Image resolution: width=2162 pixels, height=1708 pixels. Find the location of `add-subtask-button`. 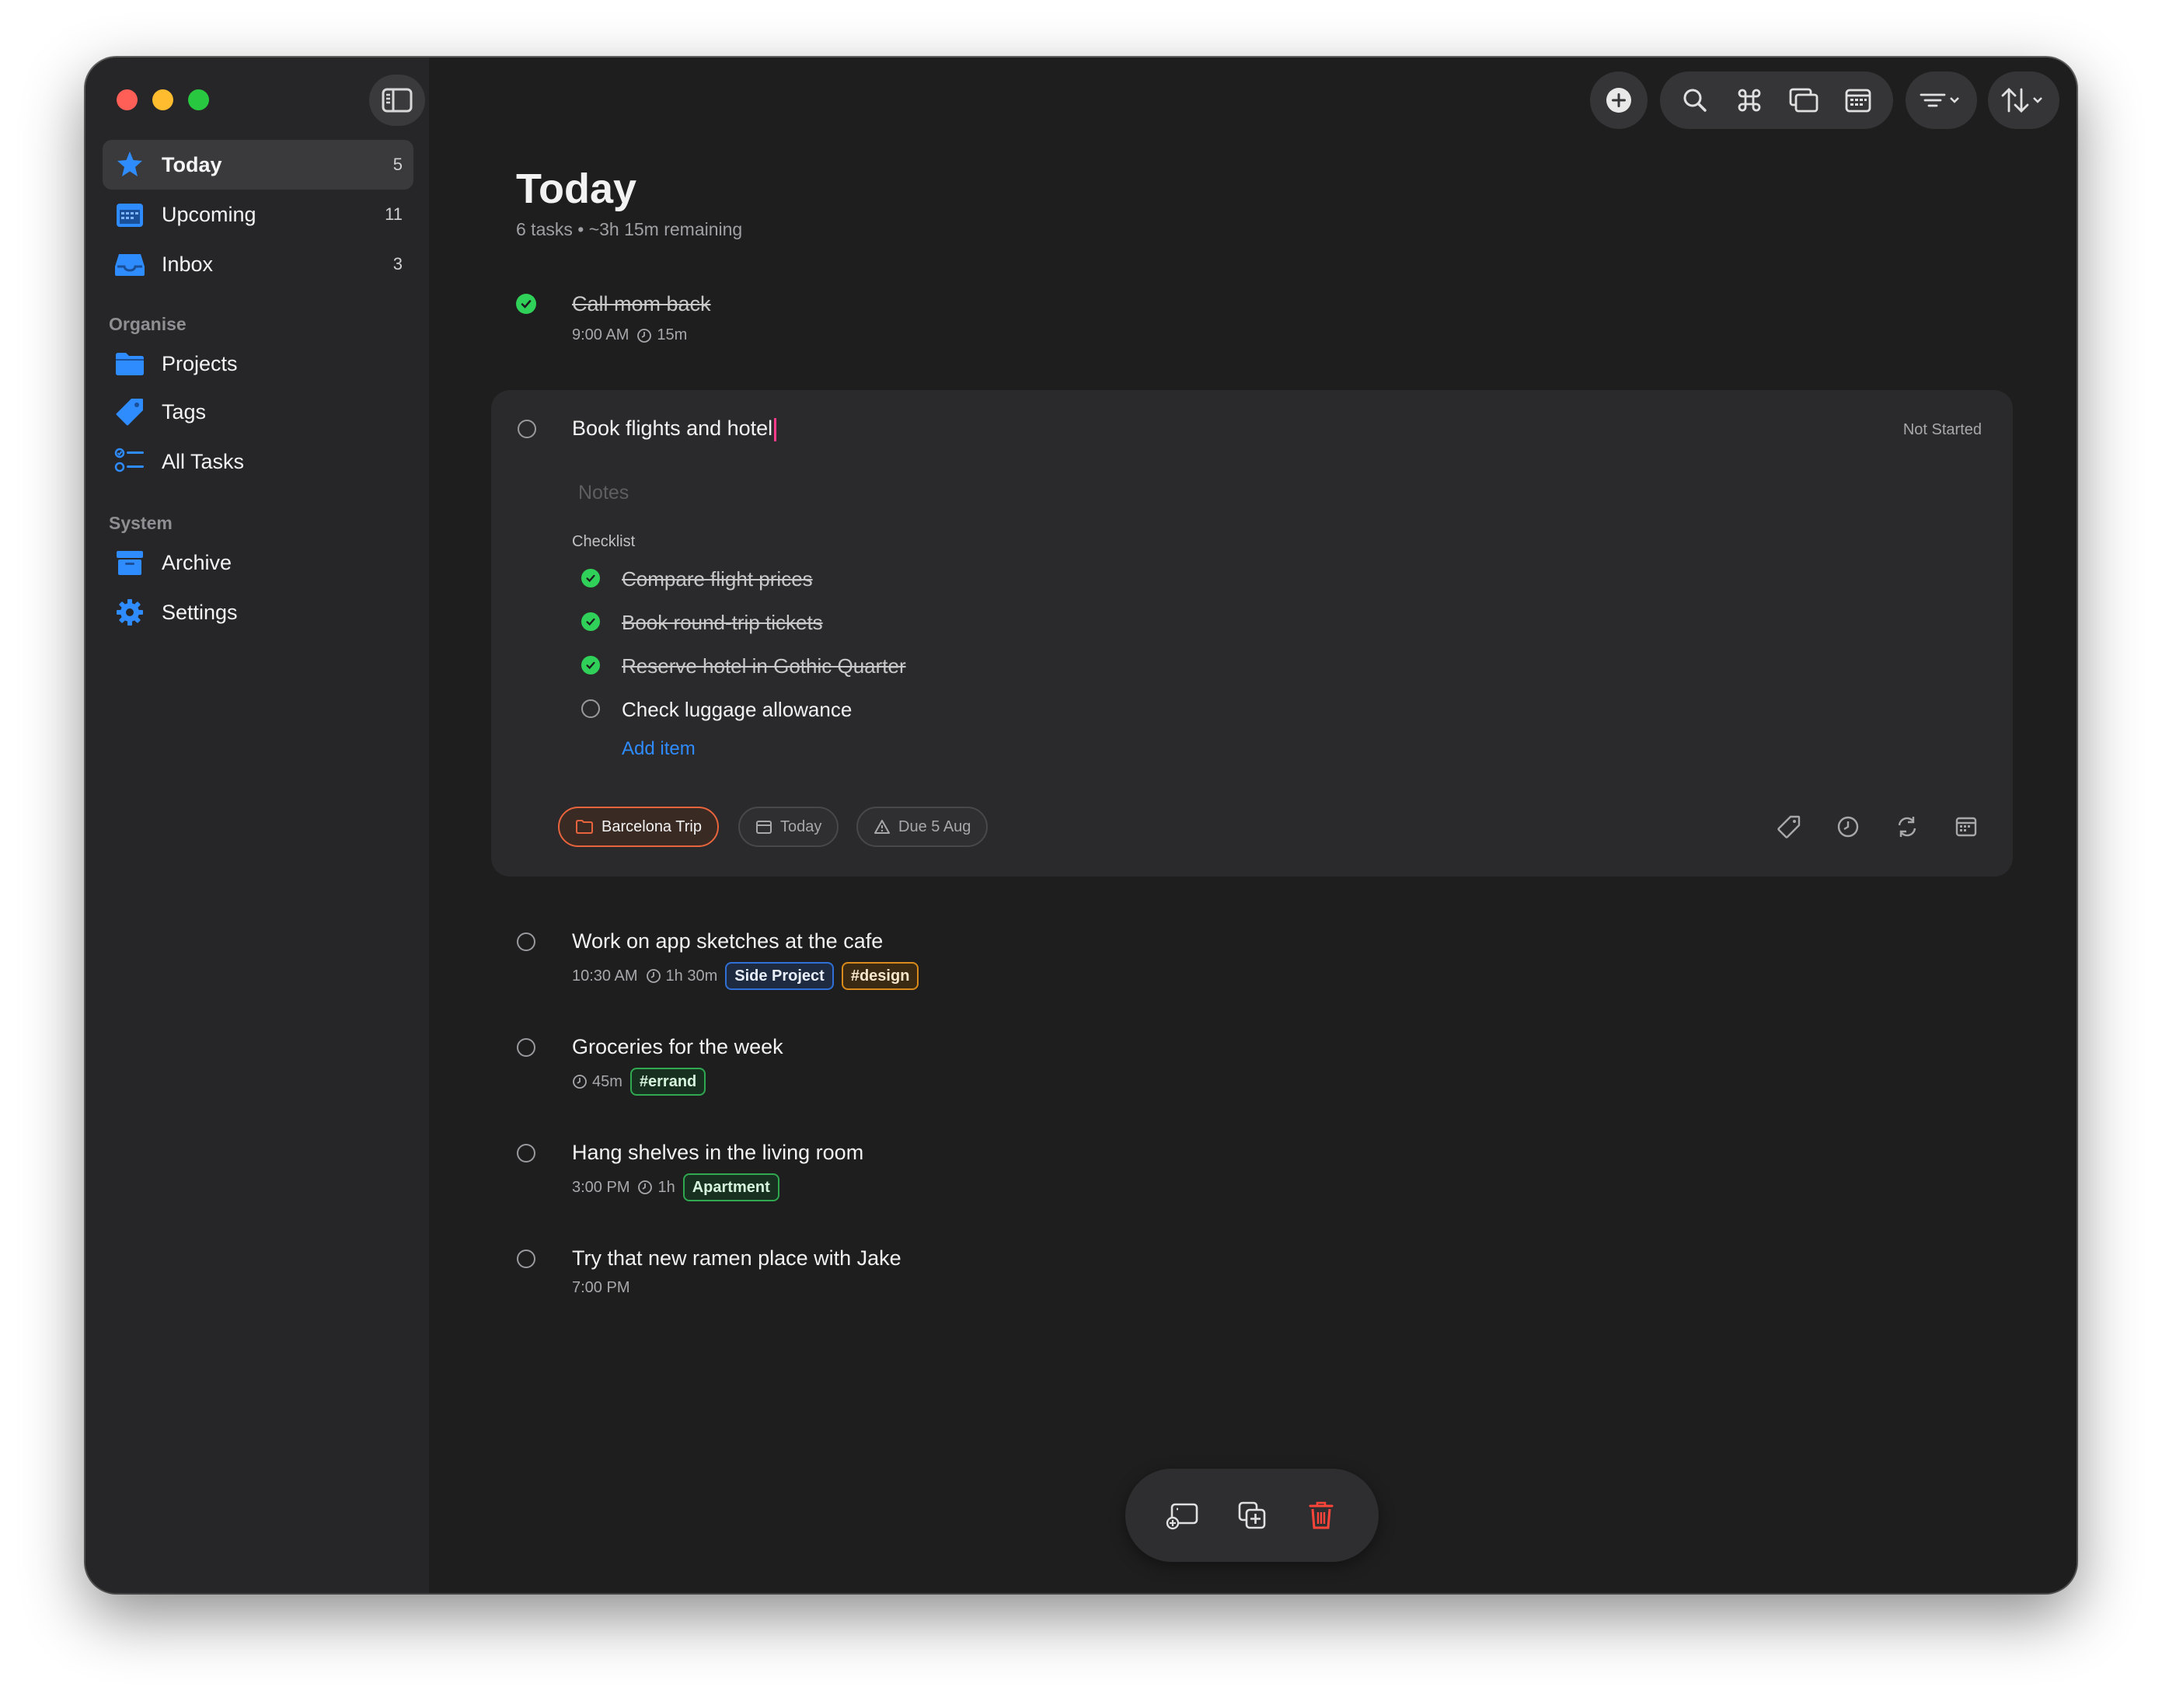

add-subtask-button is located at coordinates (1183, 1515).